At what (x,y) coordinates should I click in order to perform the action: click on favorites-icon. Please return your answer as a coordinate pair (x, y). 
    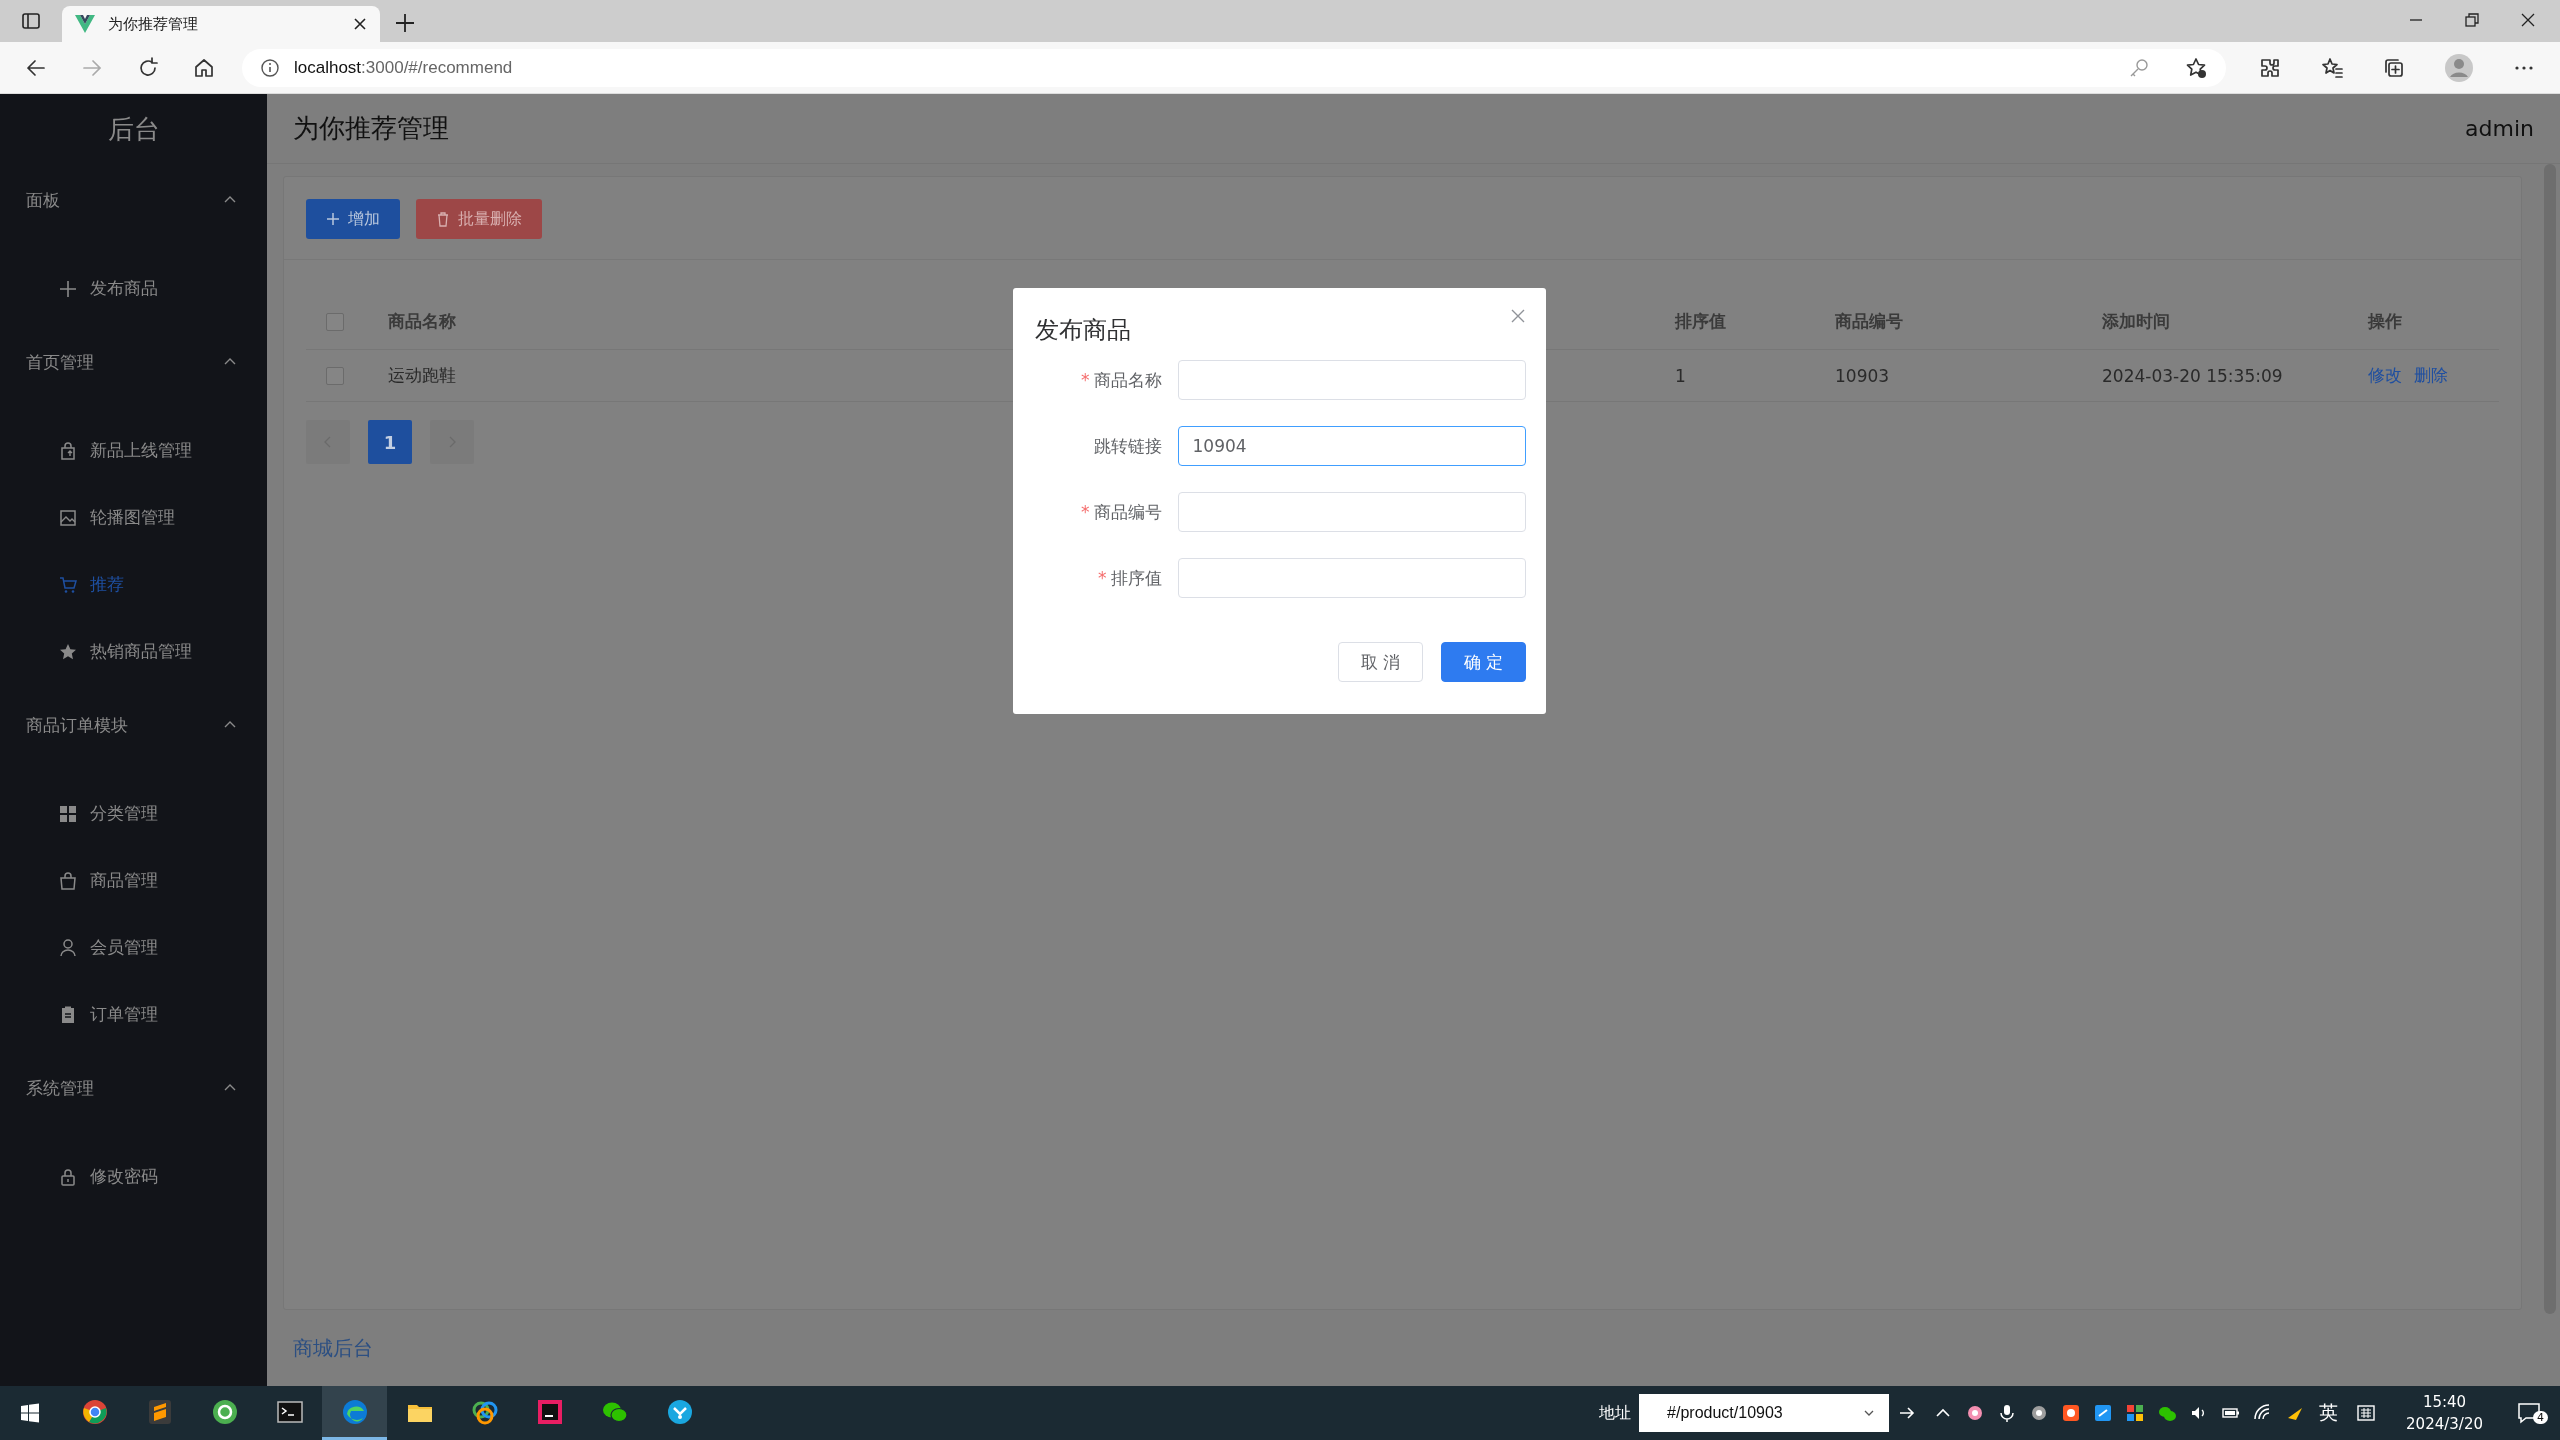
    Looking at the image, I should click on (2332, 67).